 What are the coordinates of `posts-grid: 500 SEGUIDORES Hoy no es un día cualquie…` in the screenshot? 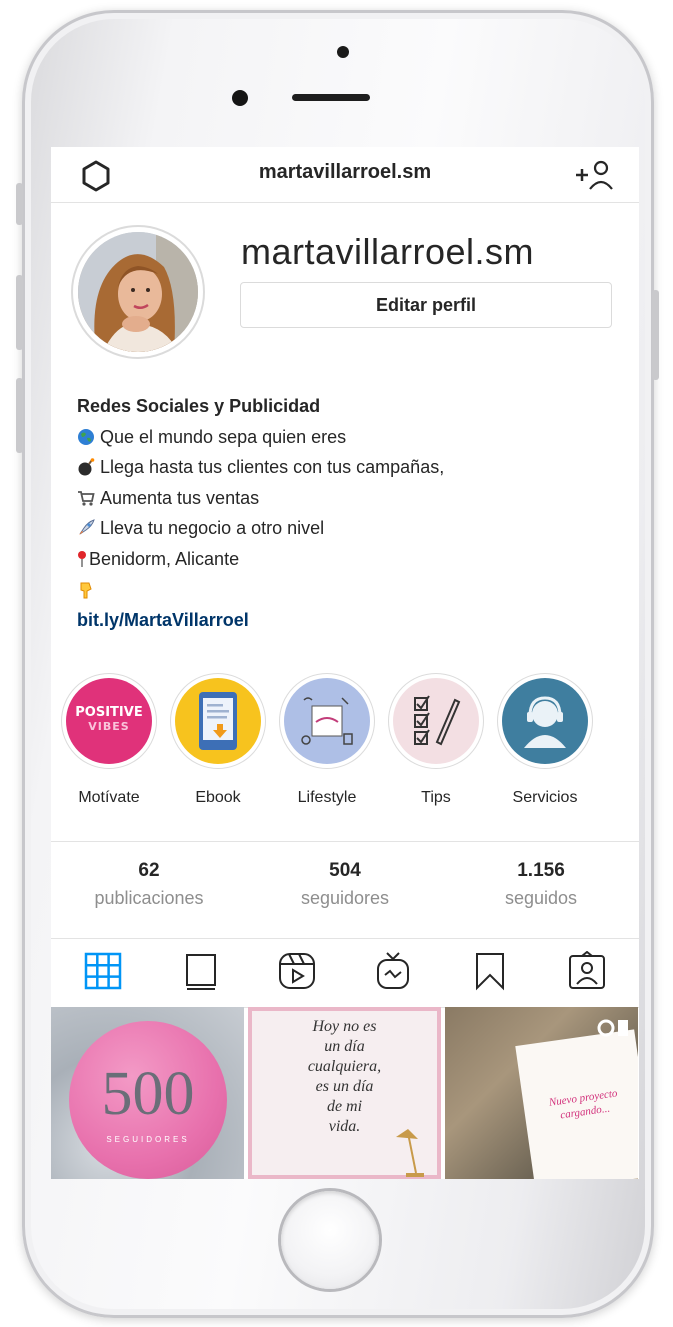 It's located at (345, 1093).